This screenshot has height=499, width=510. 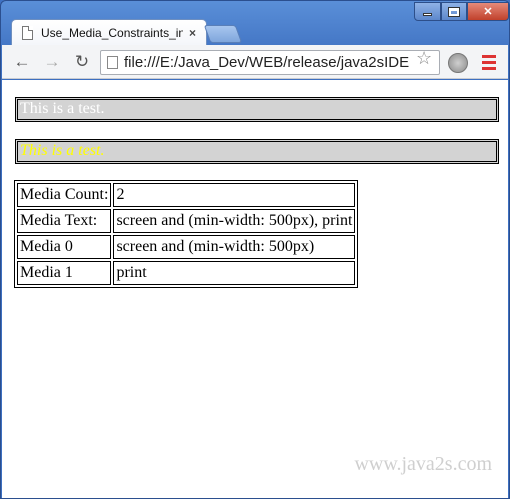 What do you see at coordinates (64, 195) in the screenshot?
I see `table-cell: Media Count:` at bounding box center [64, 195].